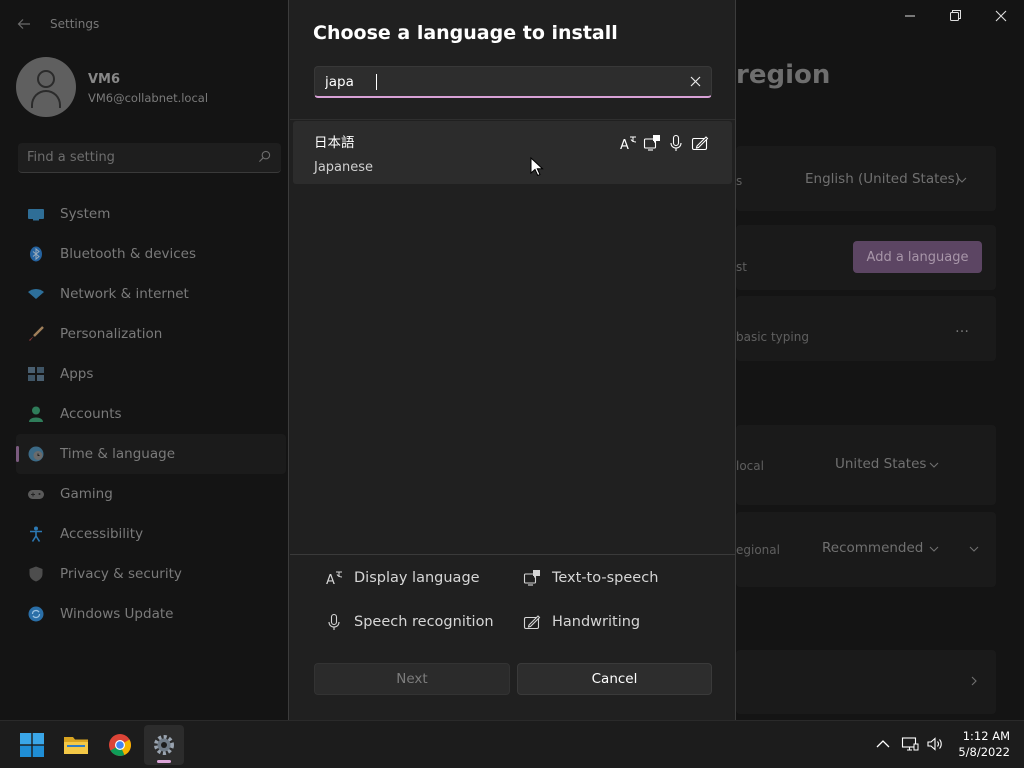 This screenshot has height=768, width=1024. Describe the element at coordinates (917, 257) in the screenshot. I see `add-language-button: Add a language` at that location.